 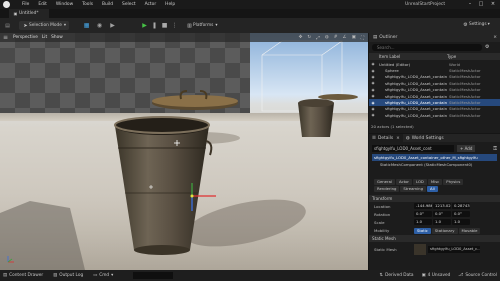 I want to click on output-log-button: ▥ Output Log, so click(x=68, y=275).